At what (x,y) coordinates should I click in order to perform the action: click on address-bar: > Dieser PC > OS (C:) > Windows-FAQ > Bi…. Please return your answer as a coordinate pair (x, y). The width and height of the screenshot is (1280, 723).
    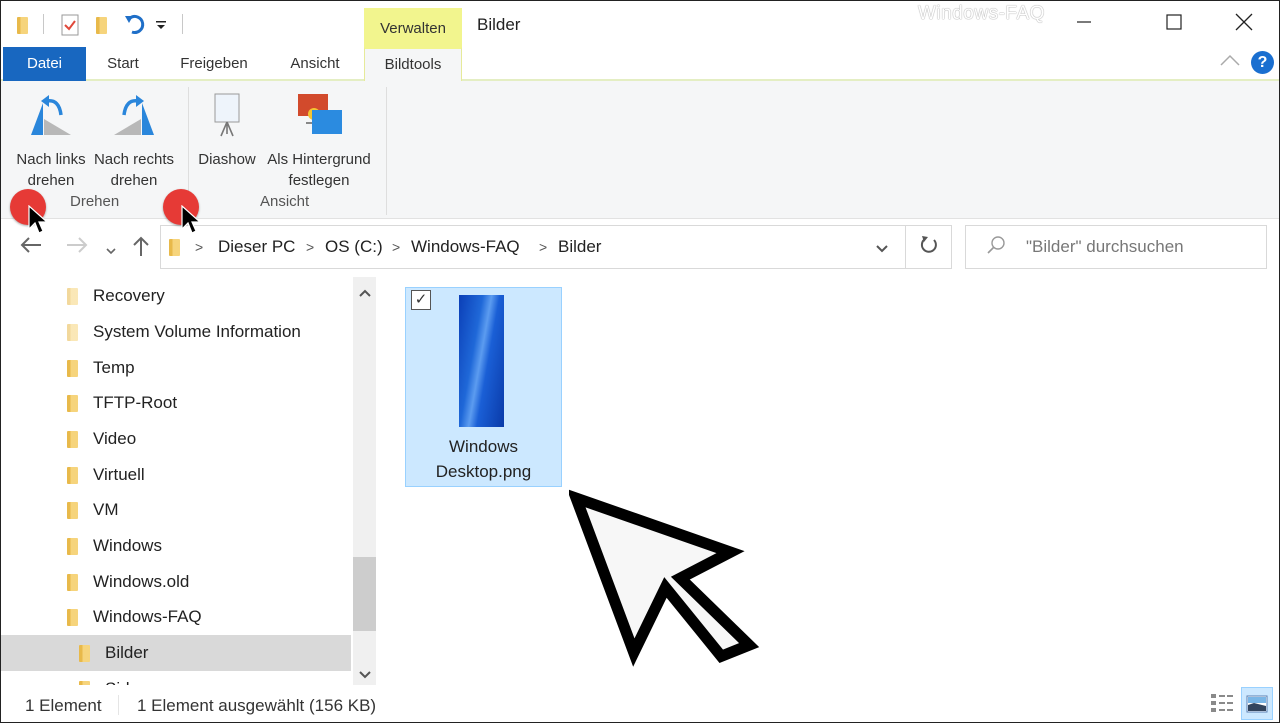
    Looking at the image, I should click on (533, 247).